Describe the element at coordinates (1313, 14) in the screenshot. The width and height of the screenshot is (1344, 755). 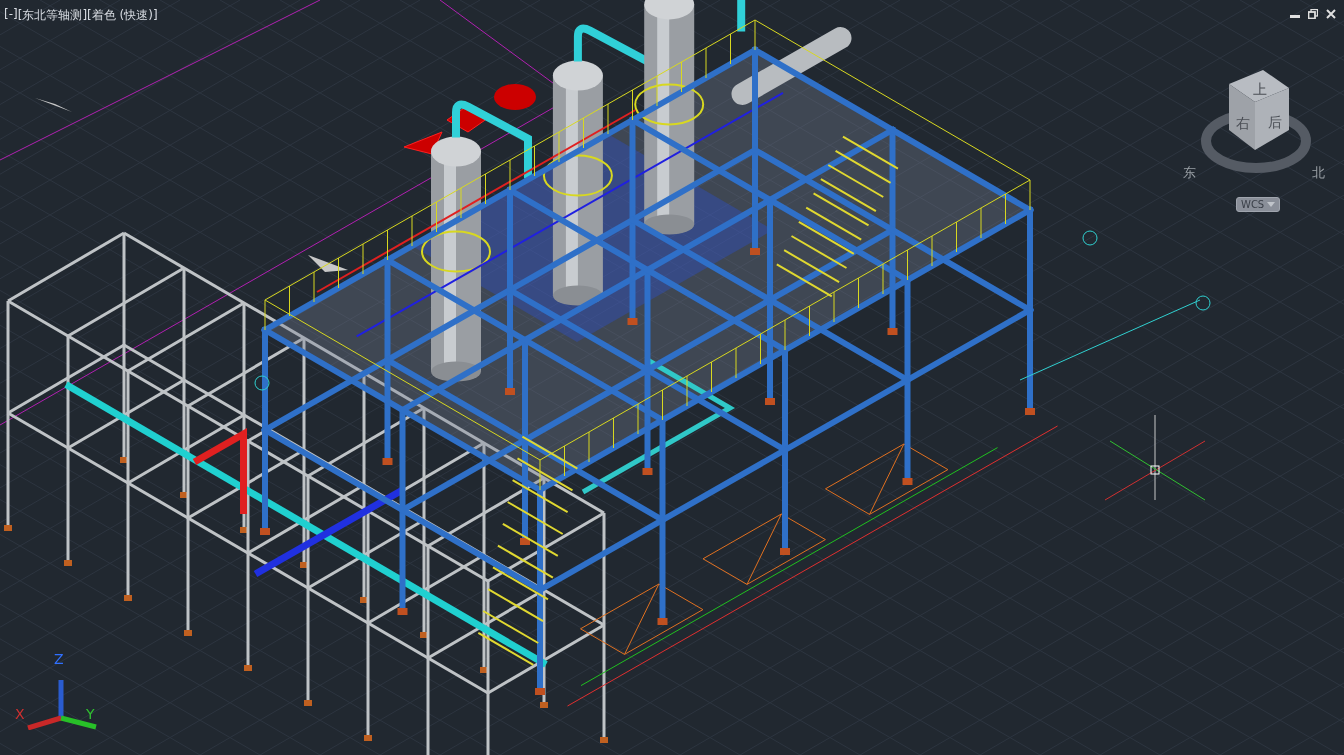
I see `restore-icon` at that location.